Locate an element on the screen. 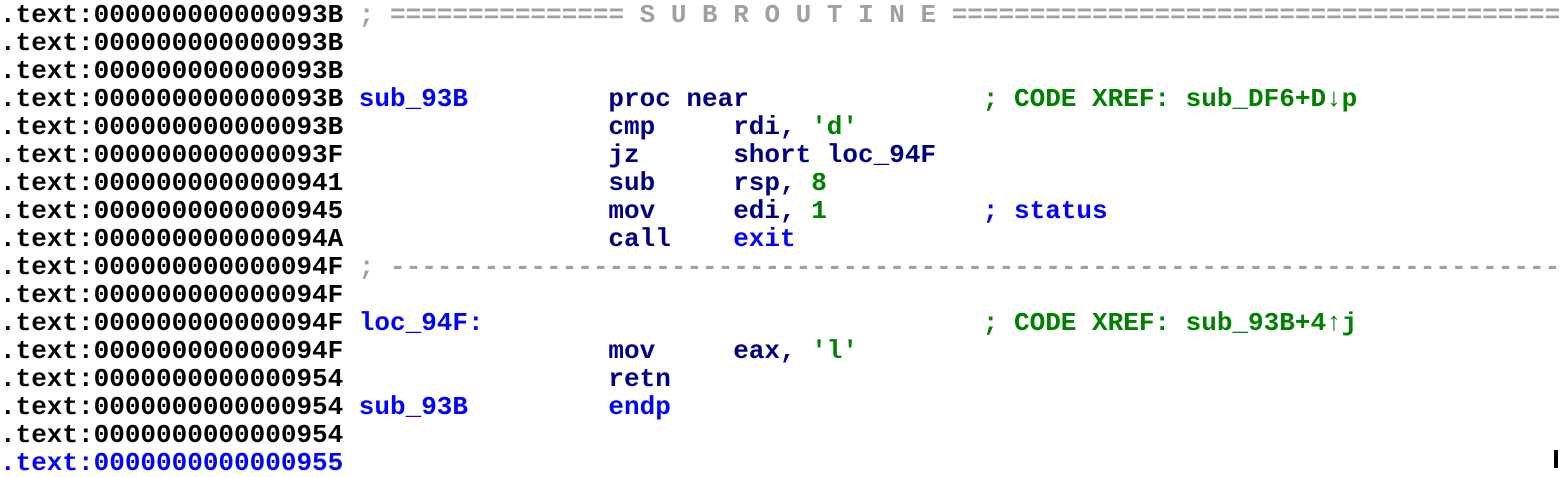 This screenshot has width=1562, height=477. mnemonic: call is located at coordinates (639, 239).